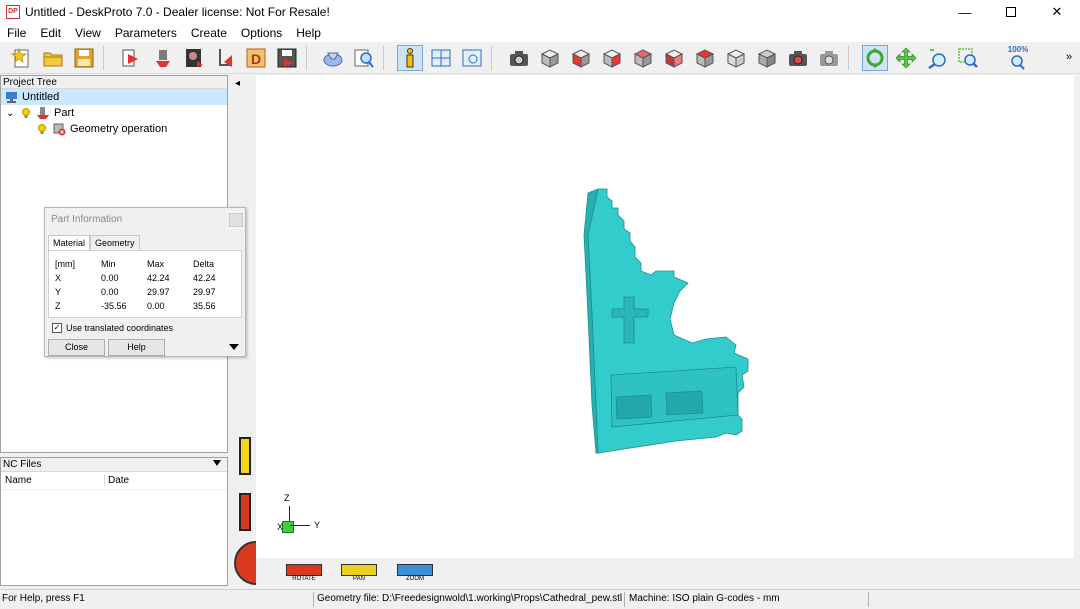 The height and width of the screenshot is (609, 1080). What do you see at coordinates (114, 97) in the screenshot?
I see `tree-item-untitled: Untitled` at bounding box center [114, 97].